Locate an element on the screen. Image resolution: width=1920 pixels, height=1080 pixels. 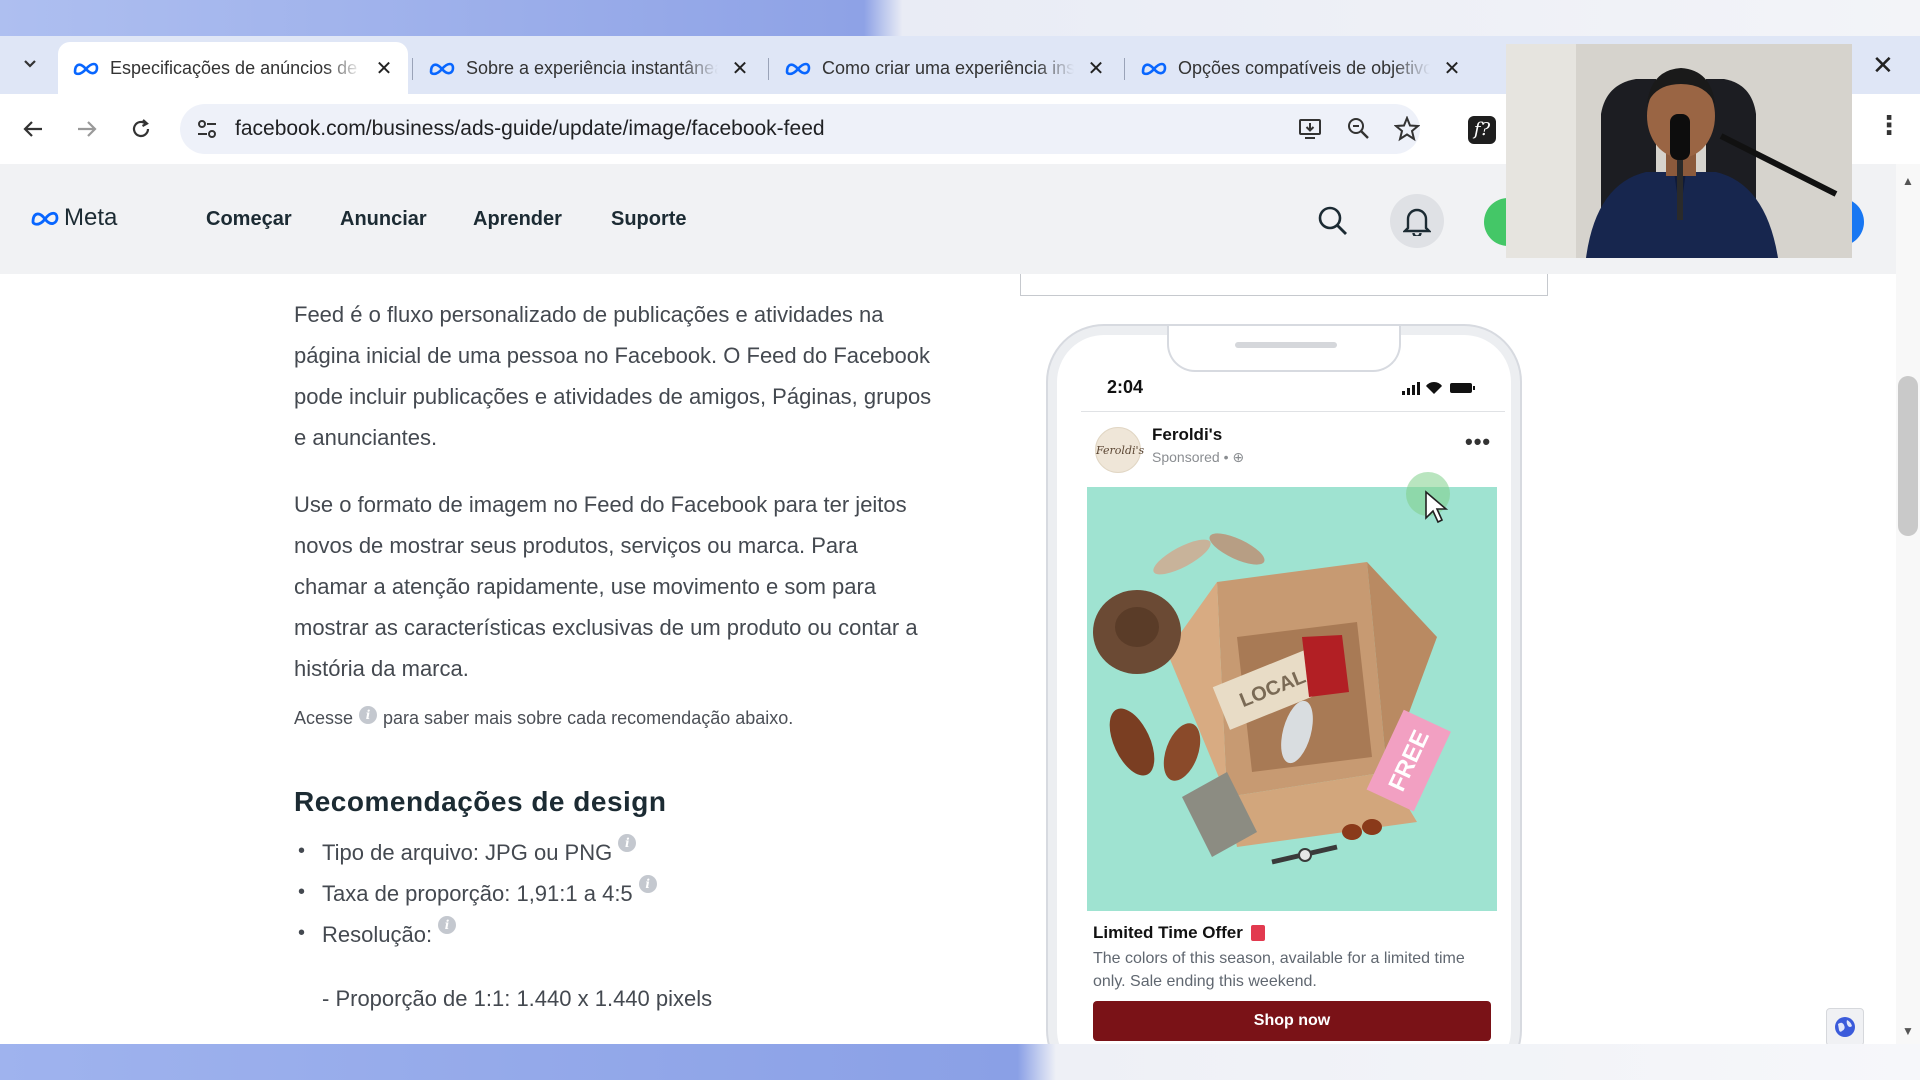
language-globe-button is located at coordinates (1845, 1026).